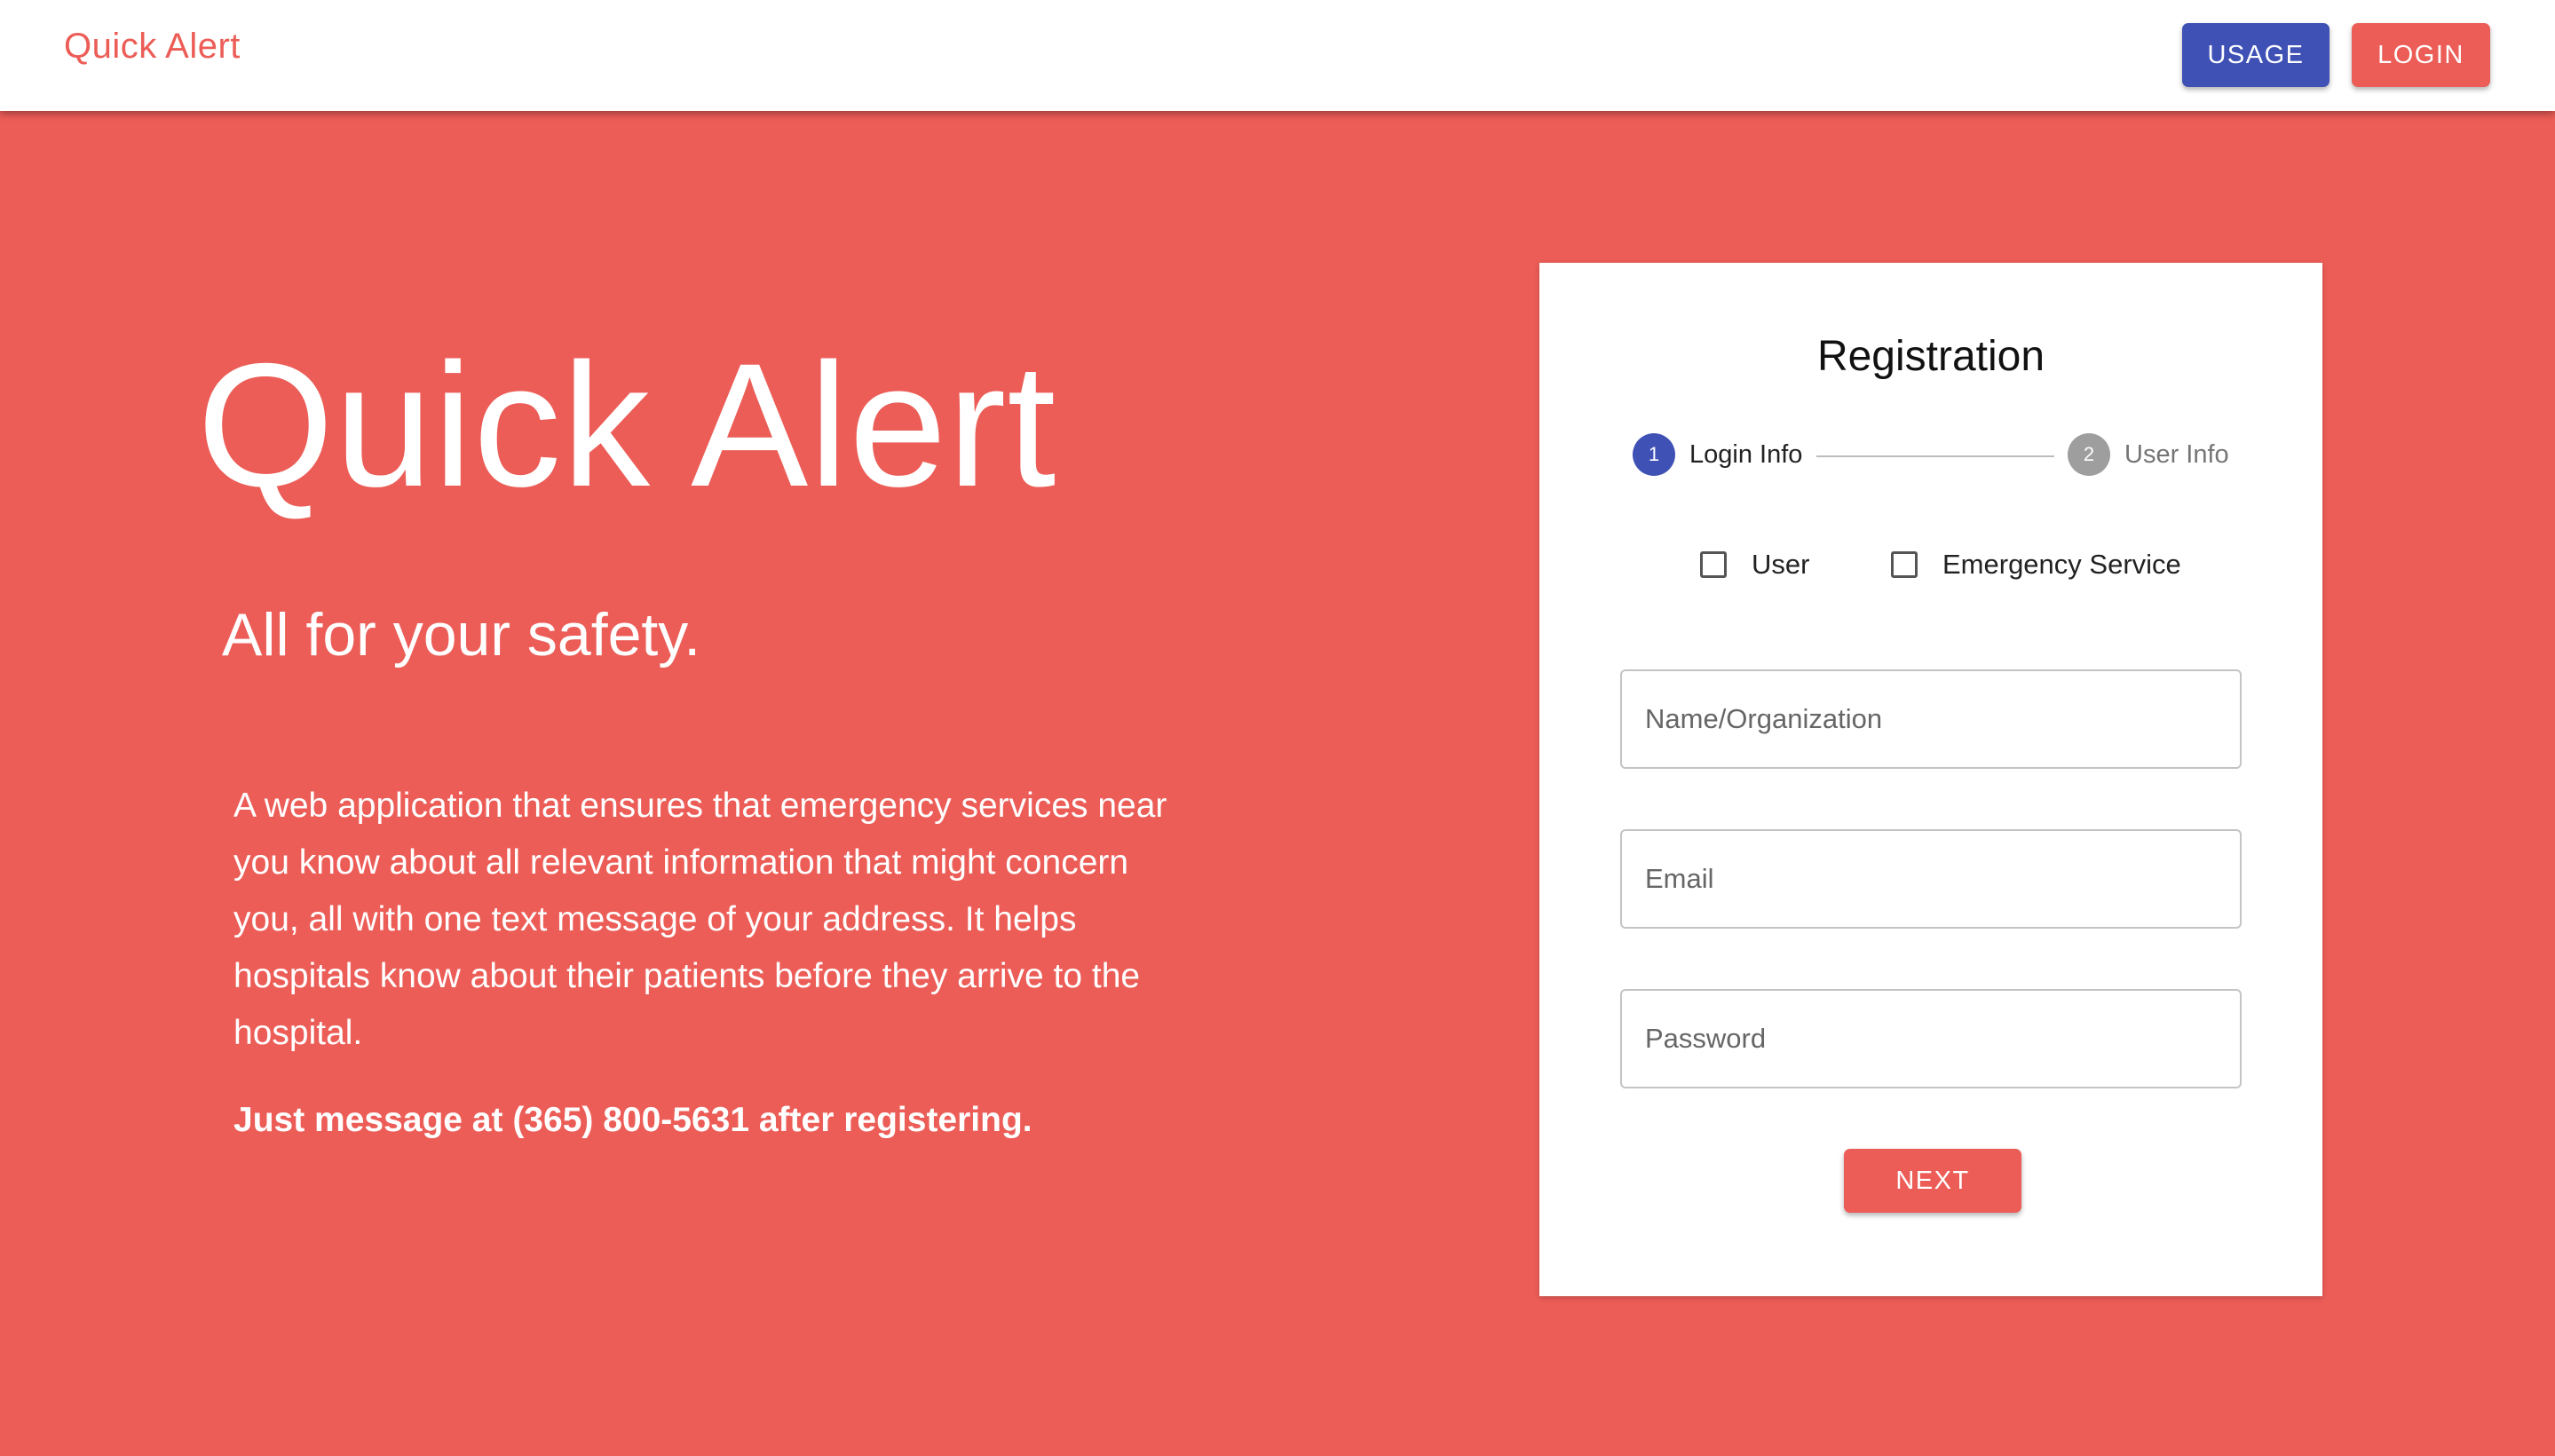  I want to click on password-input, so click(1931, 1038).